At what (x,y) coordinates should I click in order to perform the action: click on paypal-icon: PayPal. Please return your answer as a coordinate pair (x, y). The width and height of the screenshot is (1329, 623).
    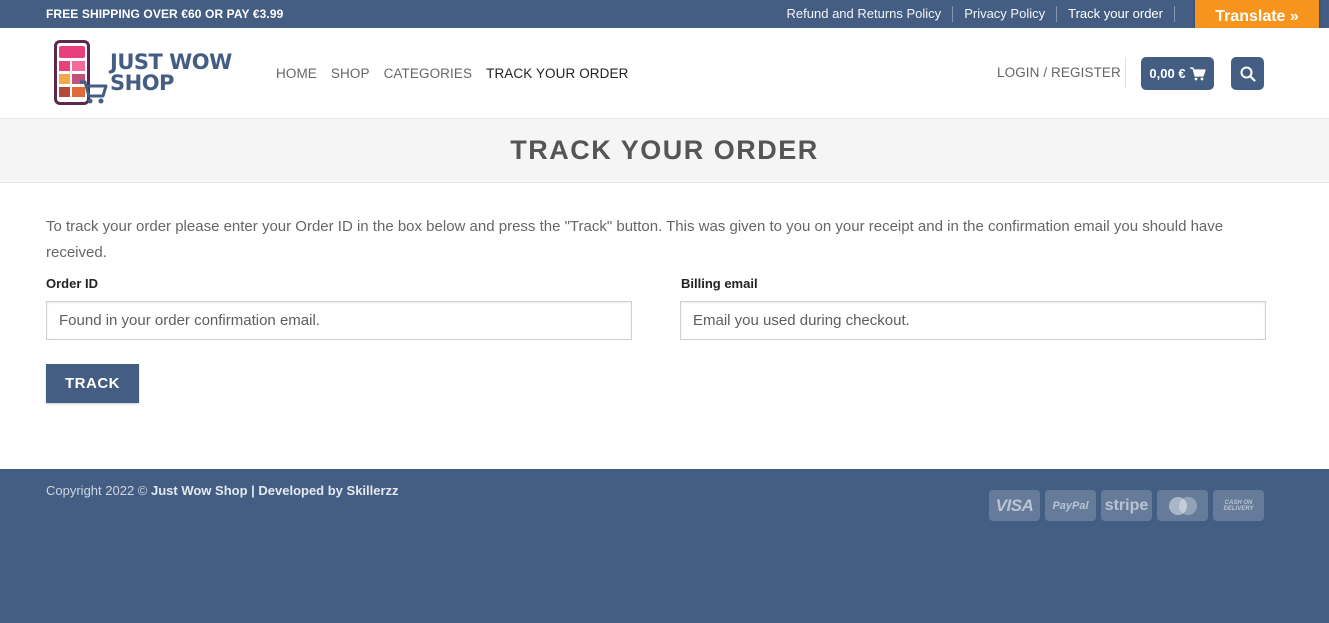
    Looking at the image, I should click on (1070, 505).